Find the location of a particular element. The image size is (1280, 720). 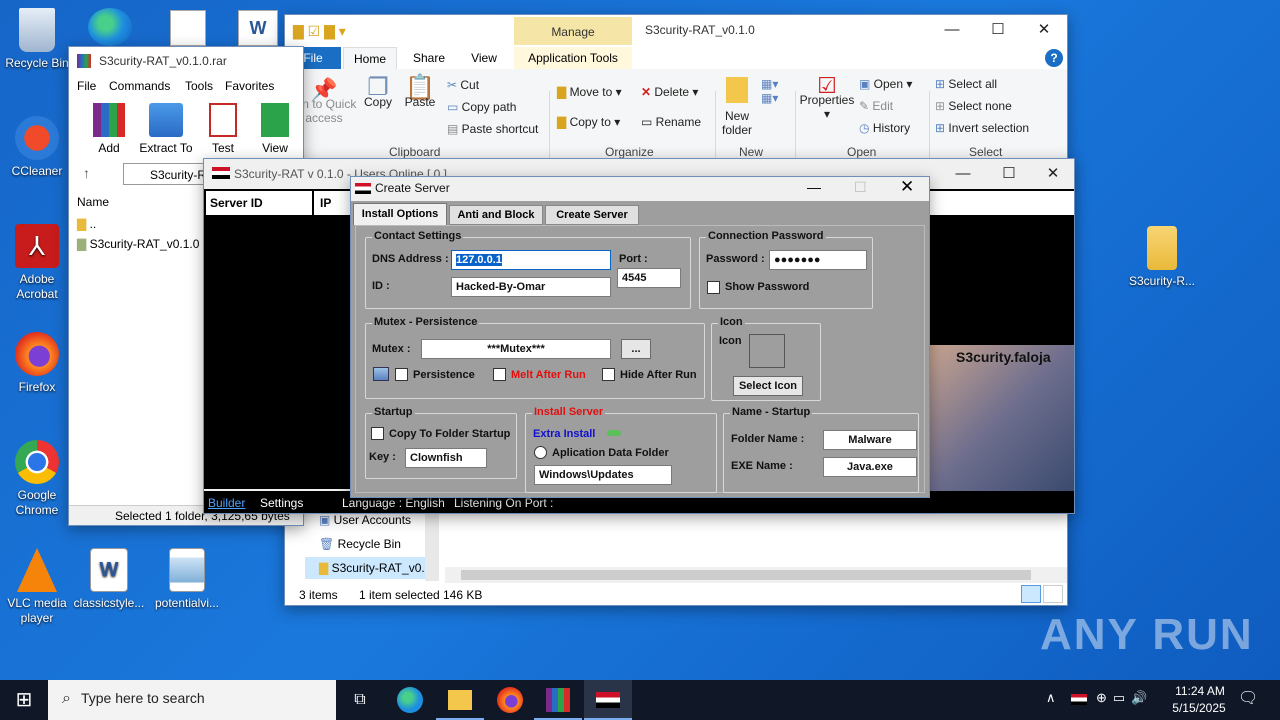

delete-button: ✕ Delete ▾ is located at coordinates (669, 92).